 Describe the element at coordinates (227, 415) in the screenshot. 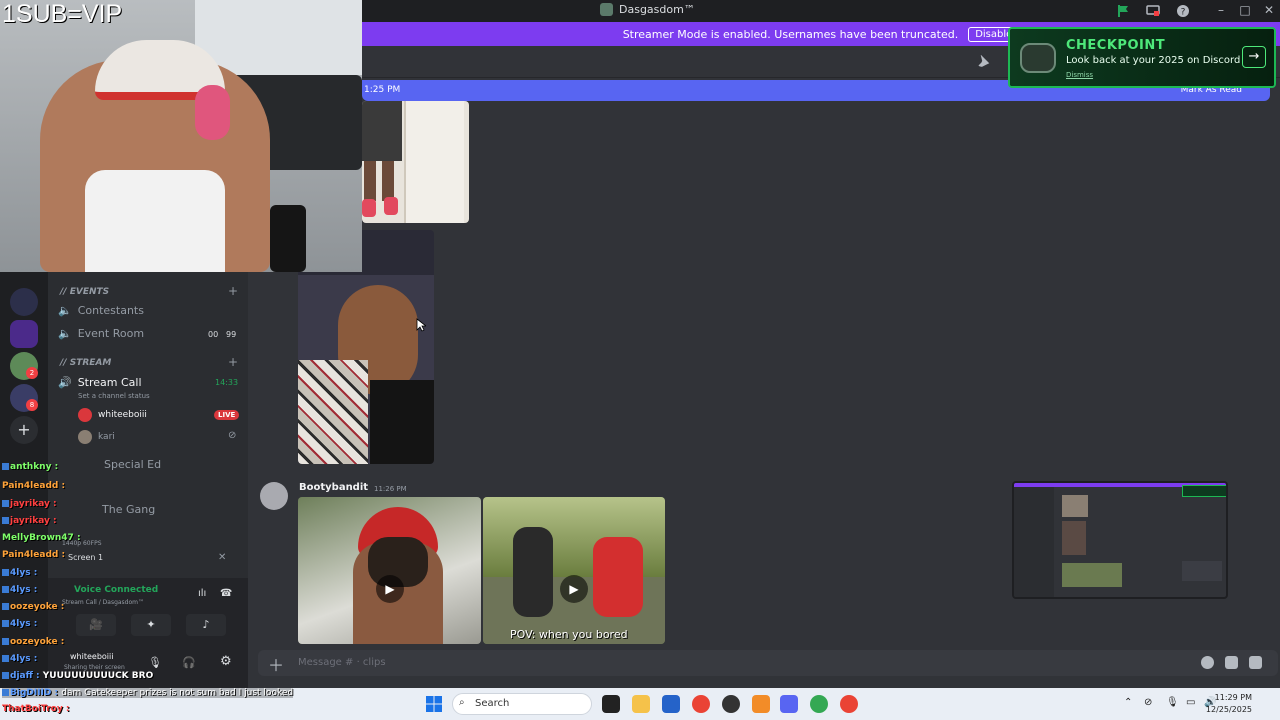

I see `live-badge: LIVE` at that location.